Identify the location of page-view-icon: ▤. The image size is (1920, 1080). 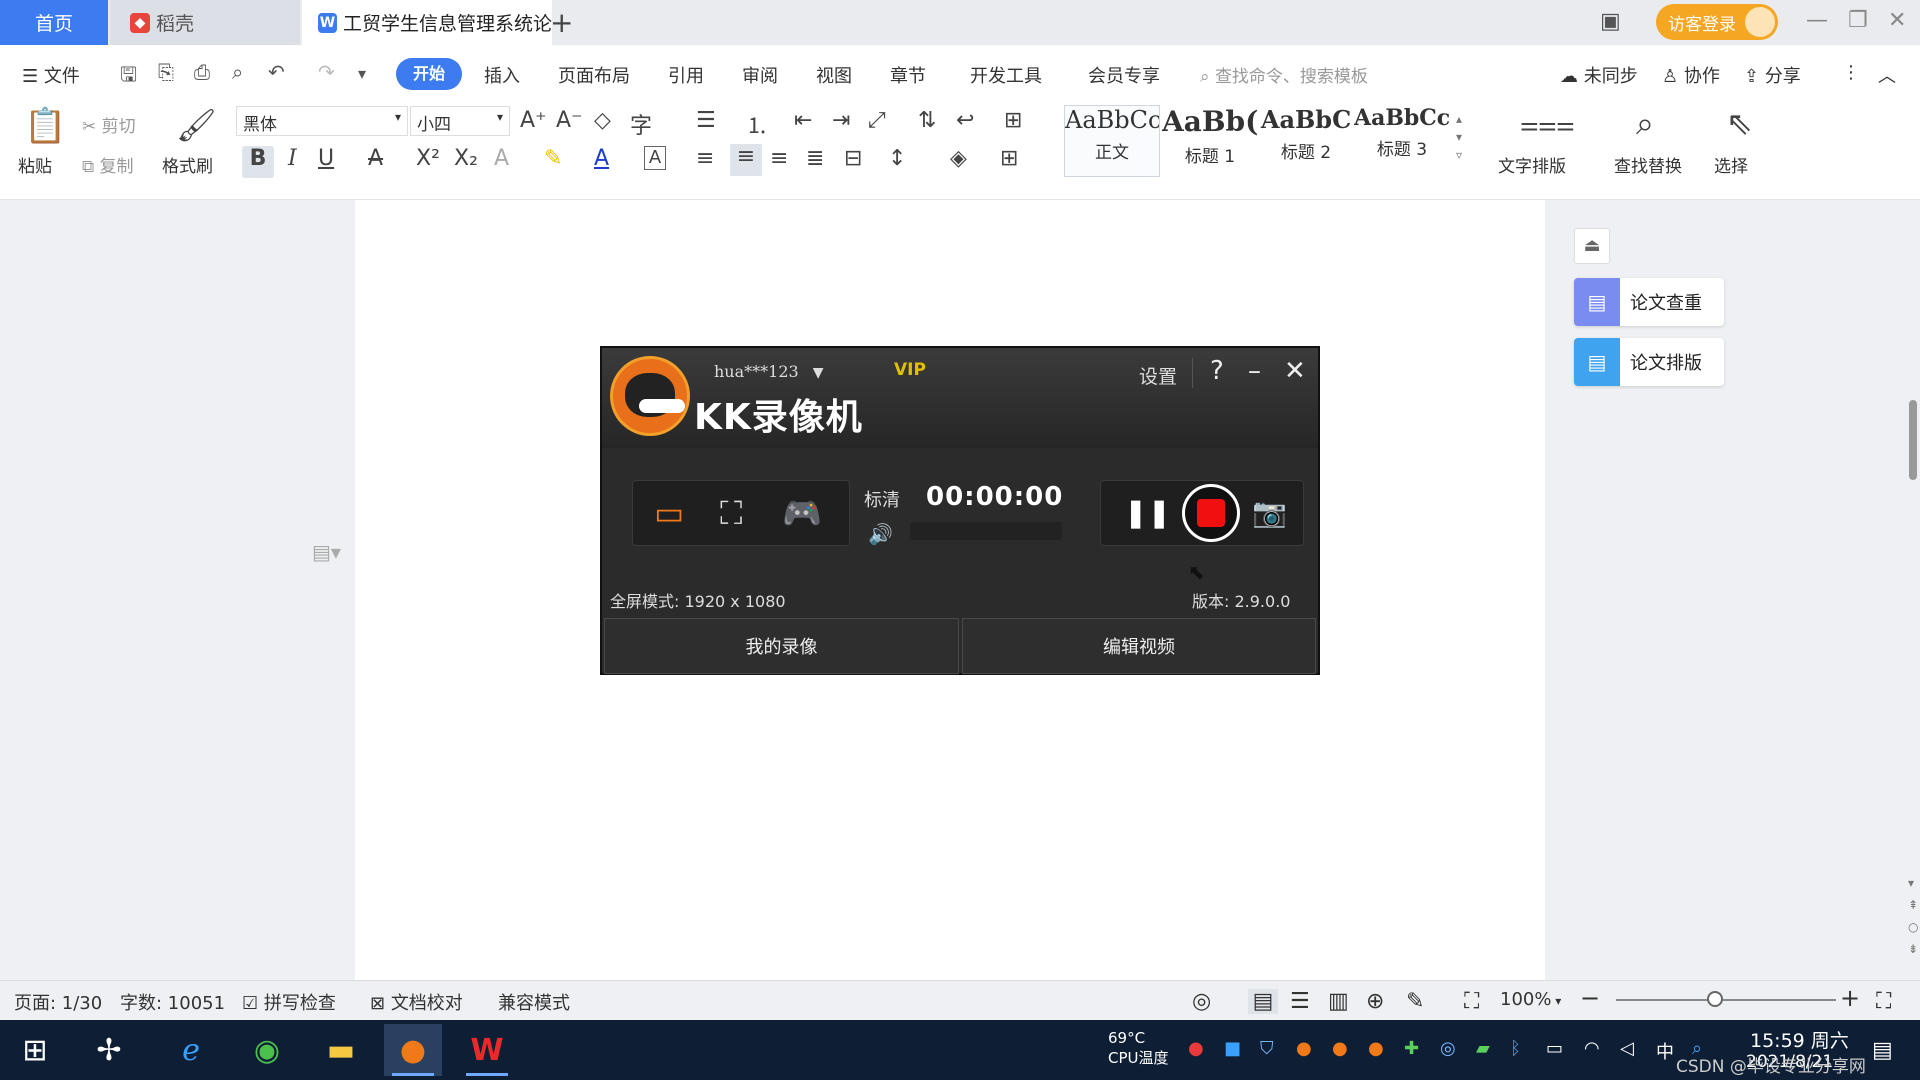
(1263, 1001).